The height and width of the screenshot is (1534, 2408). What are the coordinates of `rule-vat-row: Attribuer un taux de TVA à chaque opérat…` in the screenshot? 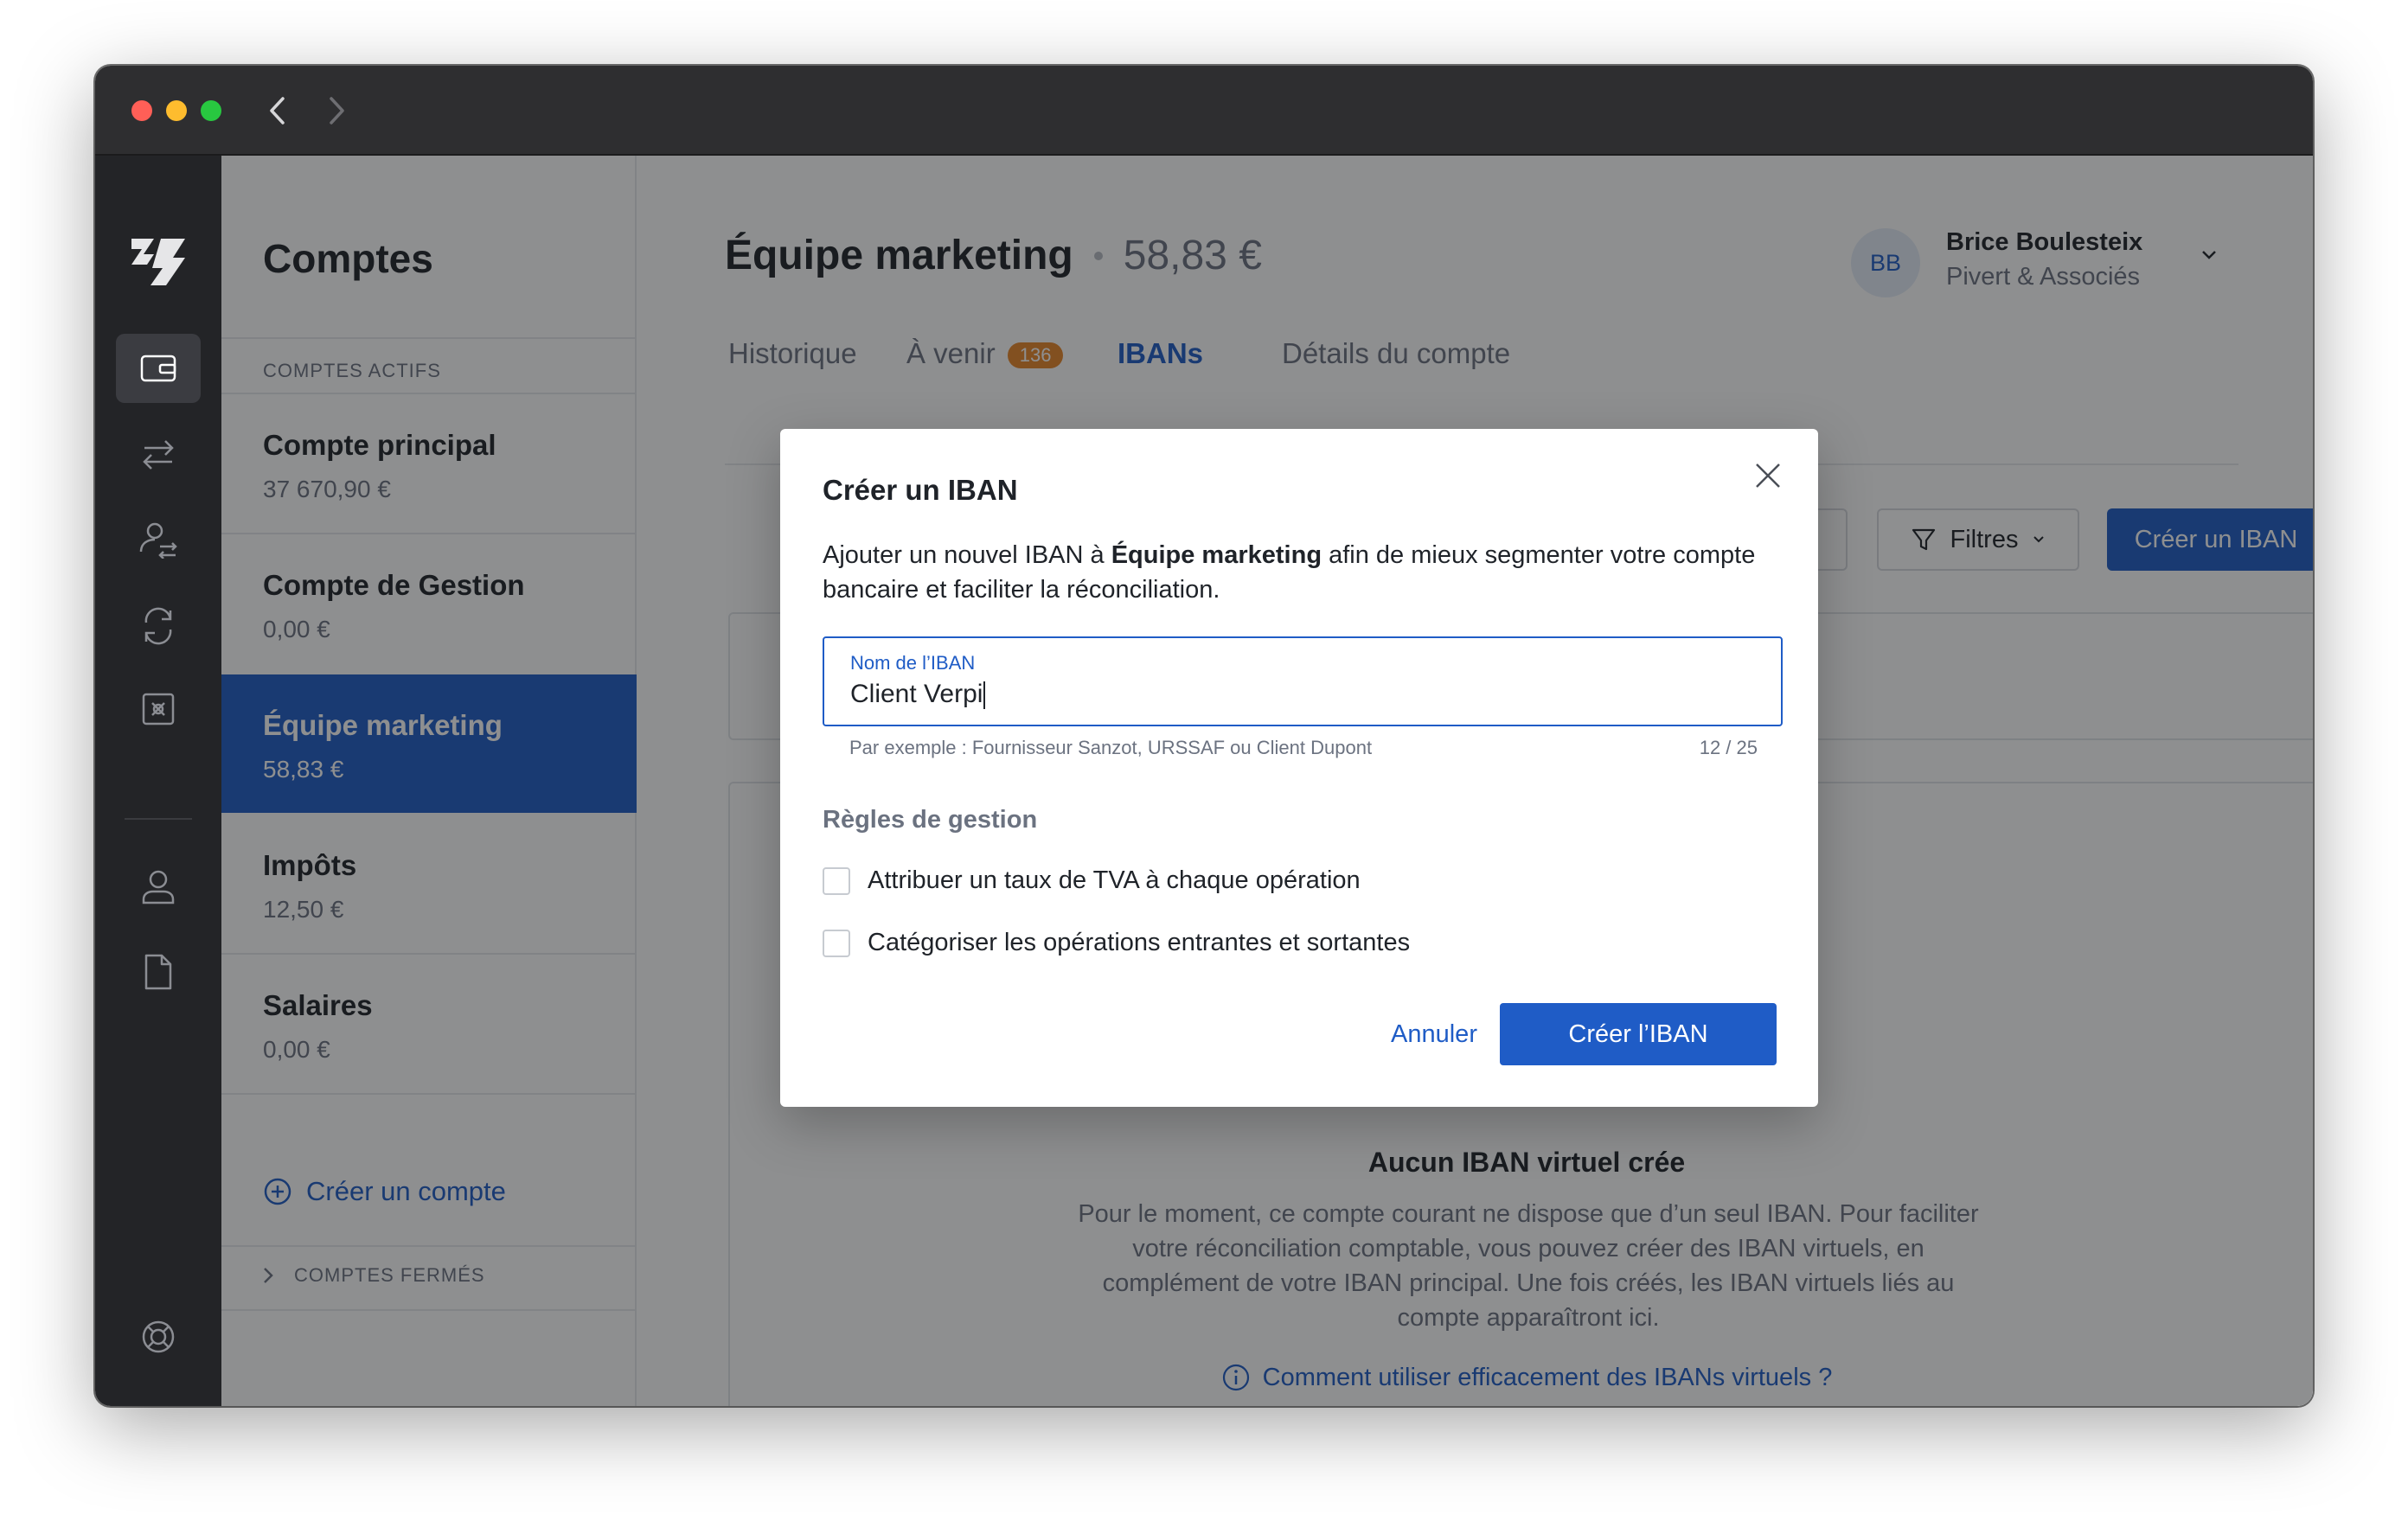 It's located at (1092, 880).